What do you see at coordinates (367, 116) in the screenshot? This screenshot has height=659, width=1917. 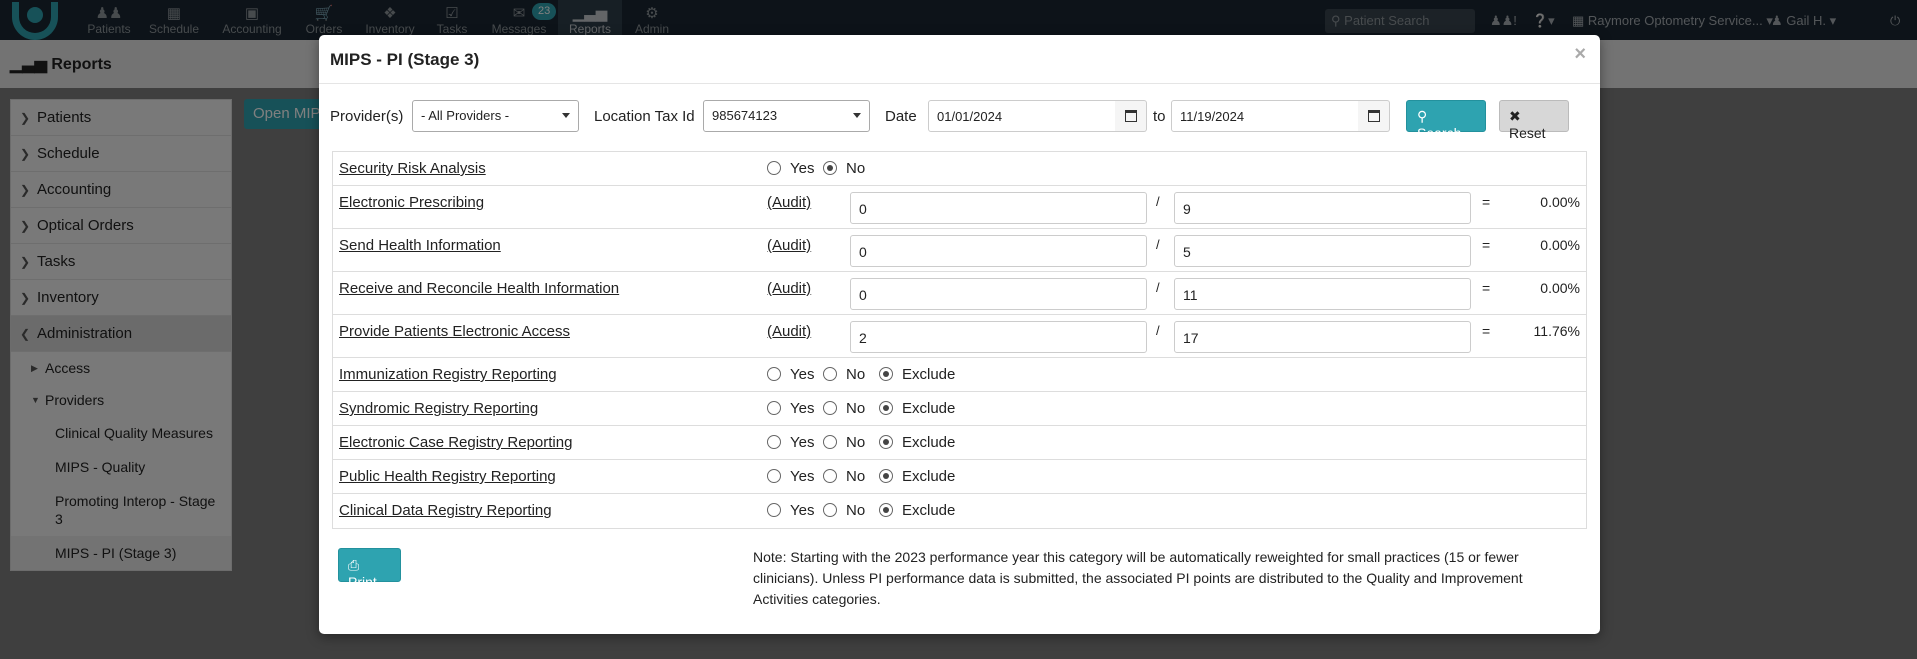 I see `provider-label: Provider(s)` at bounding box center [367, 116].